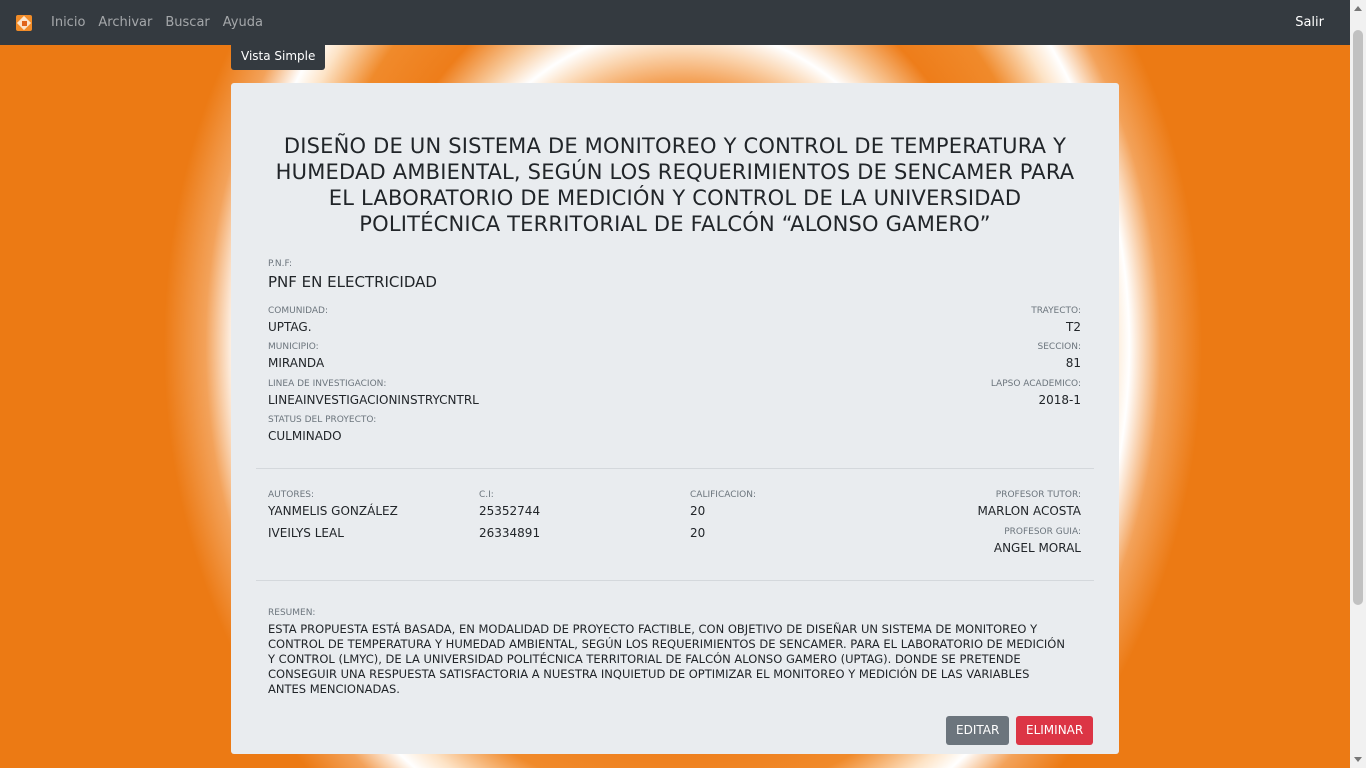 Image resolution: width=1366 pixels, height=768 pixels. What do you see at coordinates (1029, 511) in the screenshot?
I see `tutor-value: MARLON ACOSTA` at bounding box center [1029, 511].